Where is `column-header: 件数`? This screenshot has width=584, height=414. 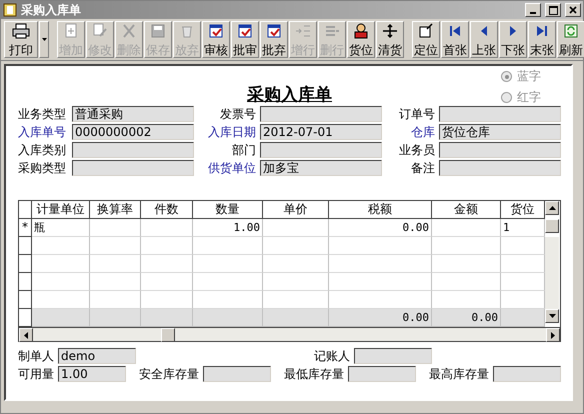 column-header: 件数 is located at coordinates (167, 210).